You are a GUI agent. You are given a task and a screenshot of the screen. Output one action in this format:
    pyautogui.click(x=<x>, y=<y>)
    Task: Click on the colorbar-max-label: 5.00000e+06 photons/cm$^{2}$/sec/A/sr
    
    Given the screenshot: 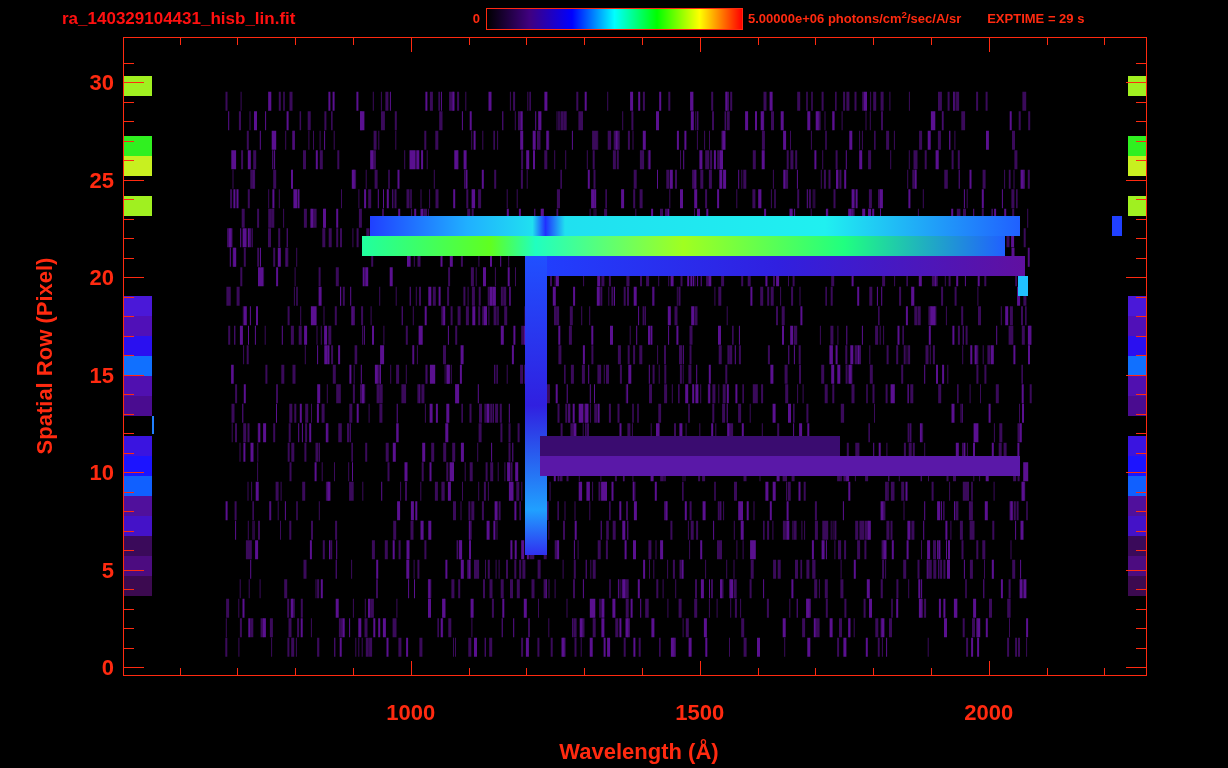 What is the action you would take?
    pyautogui.click(x=855, y=18)
    